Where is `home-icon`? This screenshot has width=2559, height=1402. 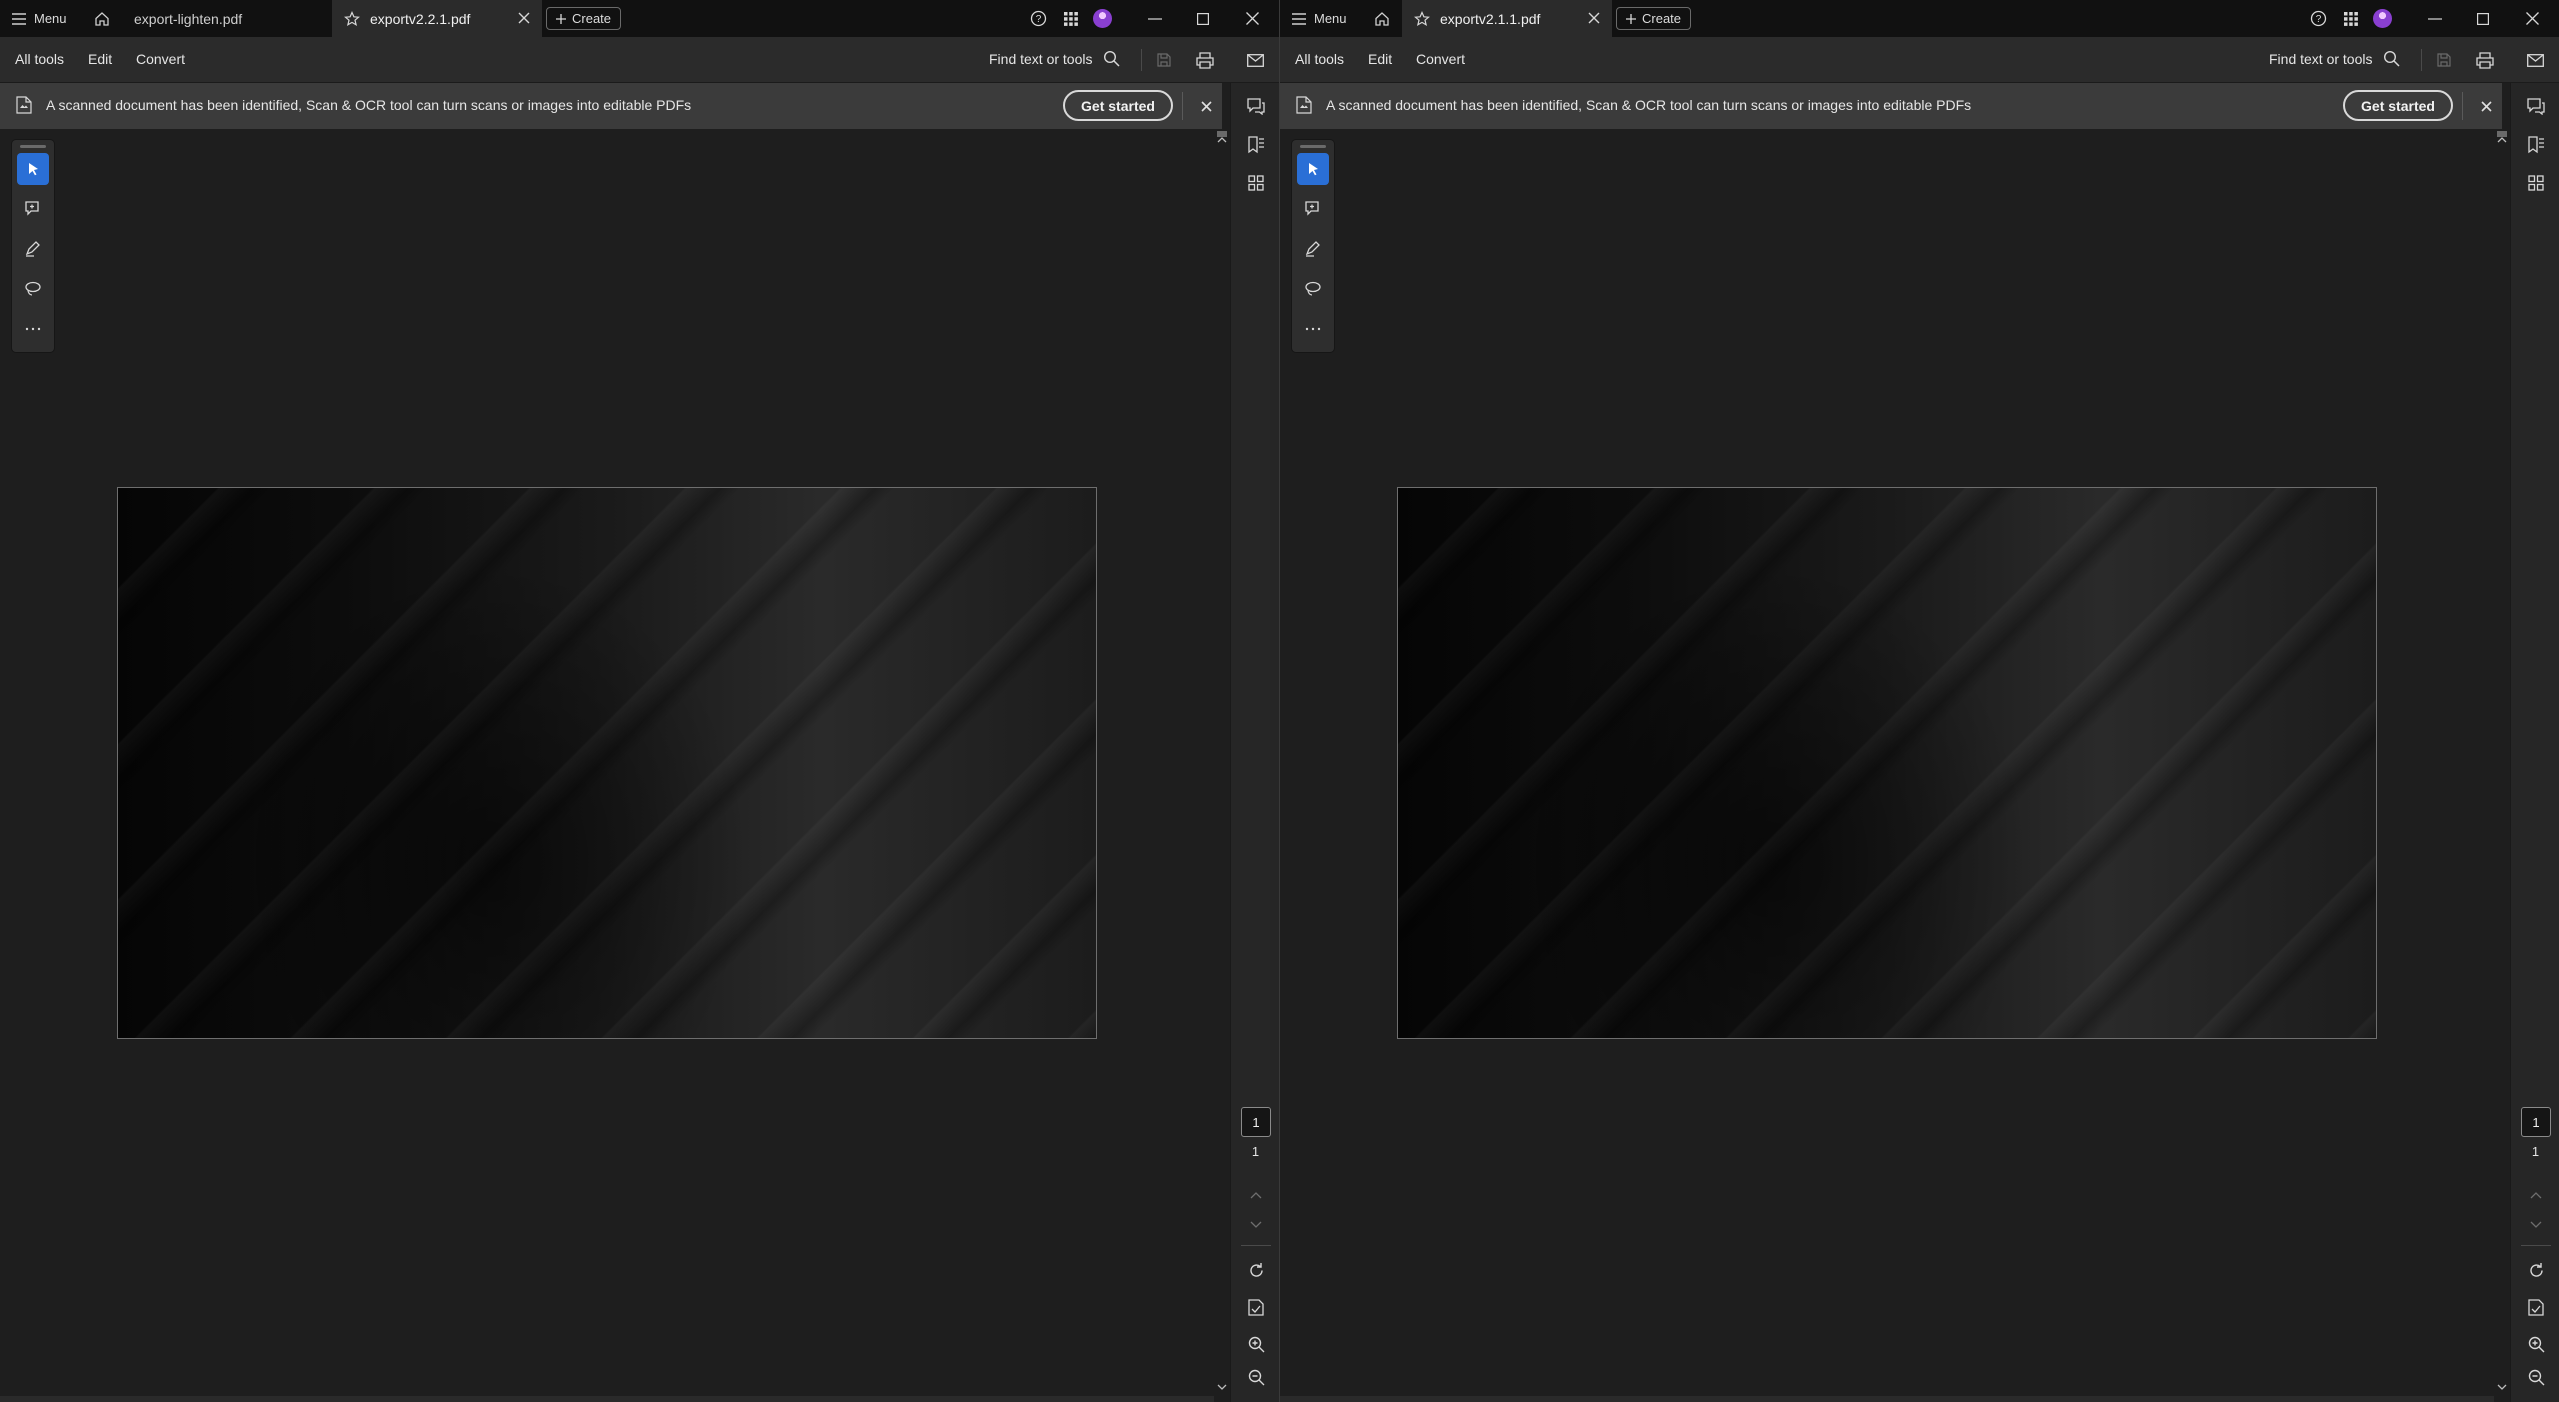 home-icon is located at coordinates (102, 19).